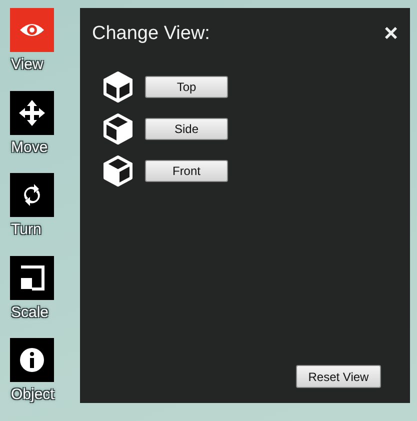 This screenshot has width=417, height=421. What do you see at coordinates (30, 312) in the screenshot?
I see `tool-label: Scale` at bounding box center [30, 312].